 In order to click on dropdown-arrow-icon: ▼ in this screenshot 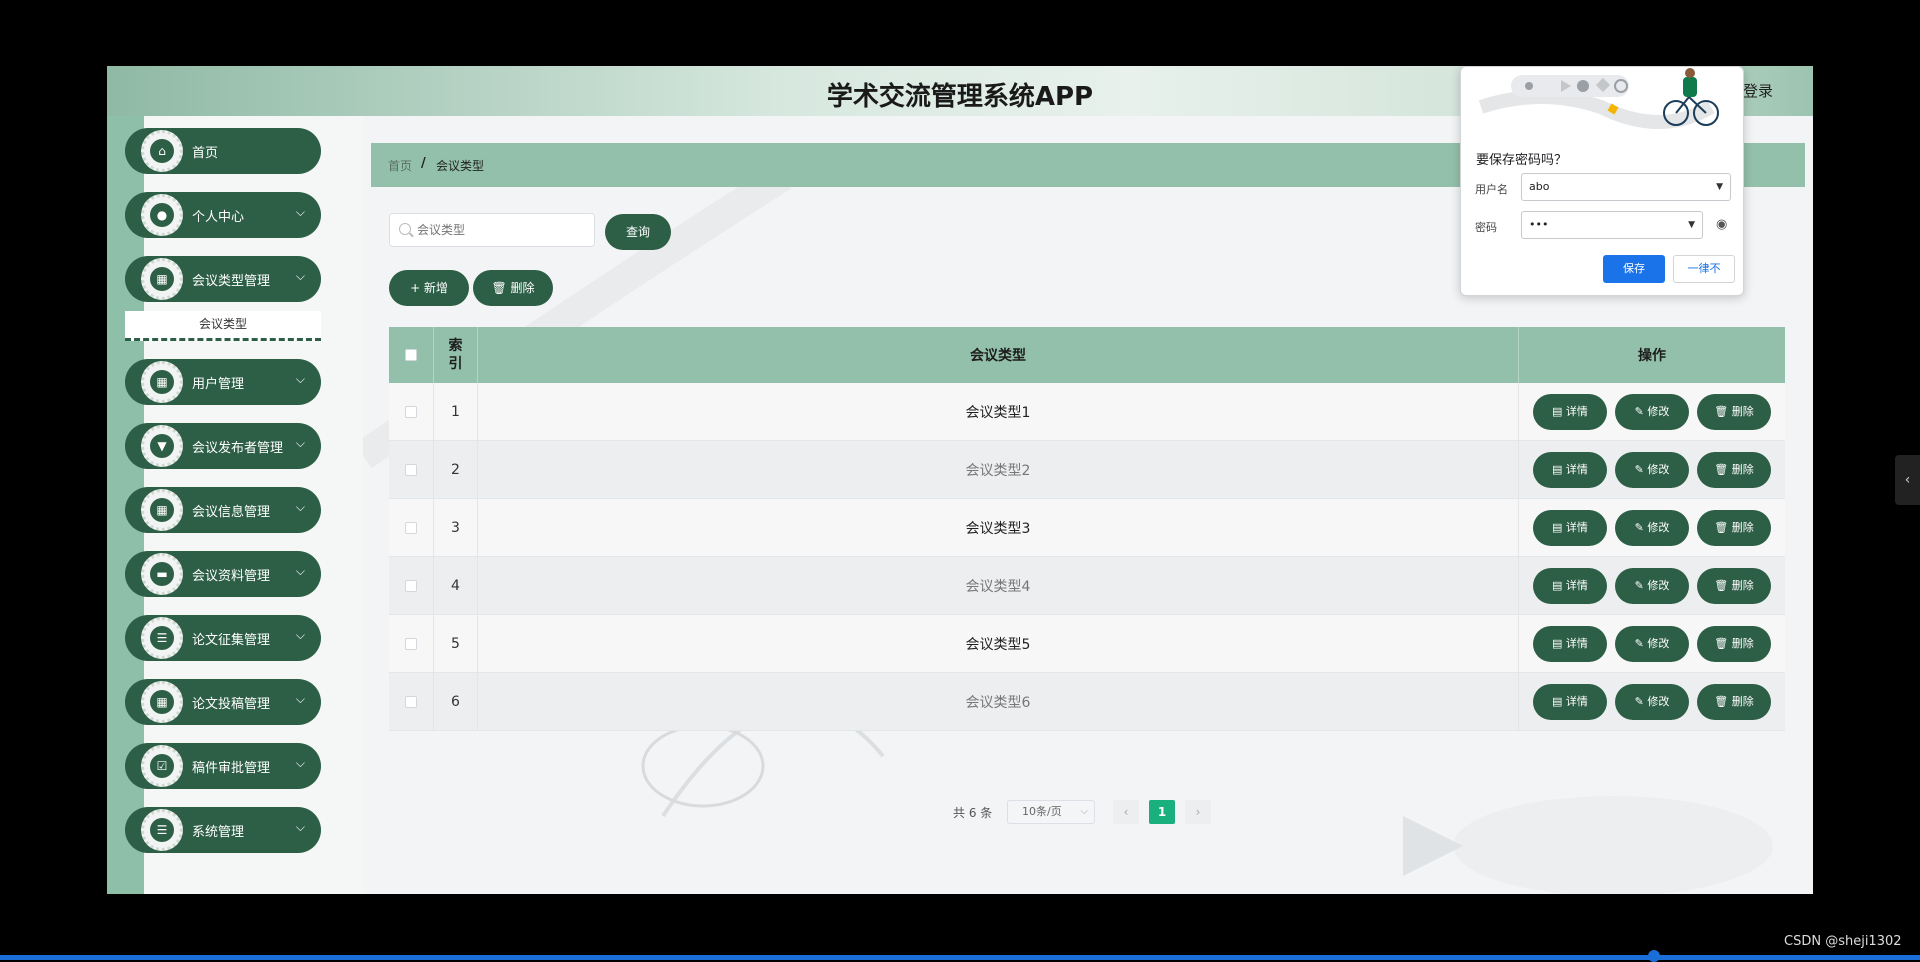, I will do `click(1719, 187)`.